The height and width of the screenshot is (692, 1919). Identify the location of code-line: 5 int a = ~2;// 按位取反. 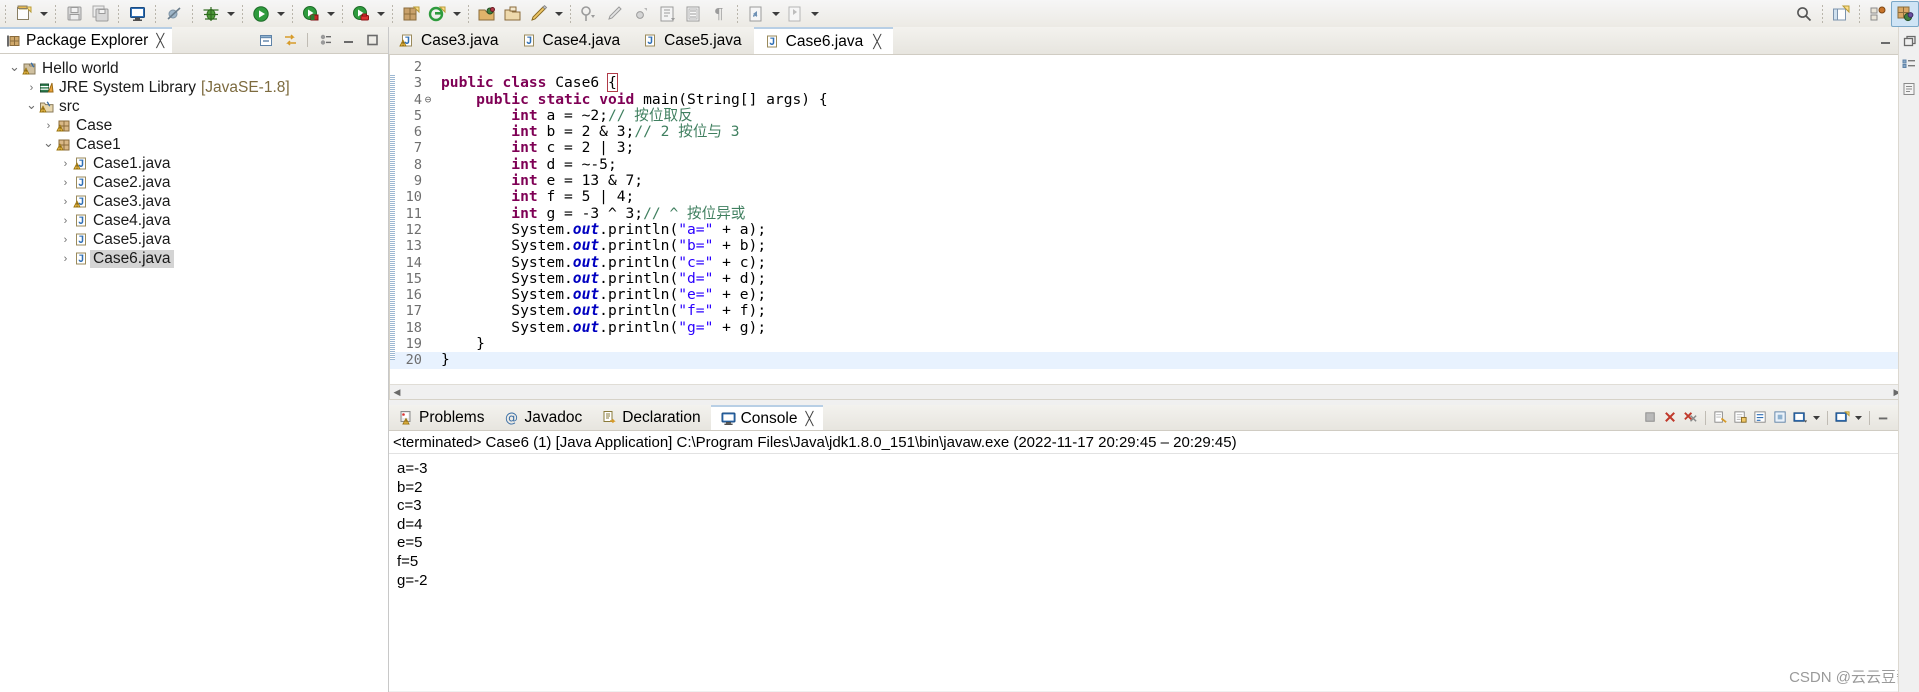
(1154, 115).